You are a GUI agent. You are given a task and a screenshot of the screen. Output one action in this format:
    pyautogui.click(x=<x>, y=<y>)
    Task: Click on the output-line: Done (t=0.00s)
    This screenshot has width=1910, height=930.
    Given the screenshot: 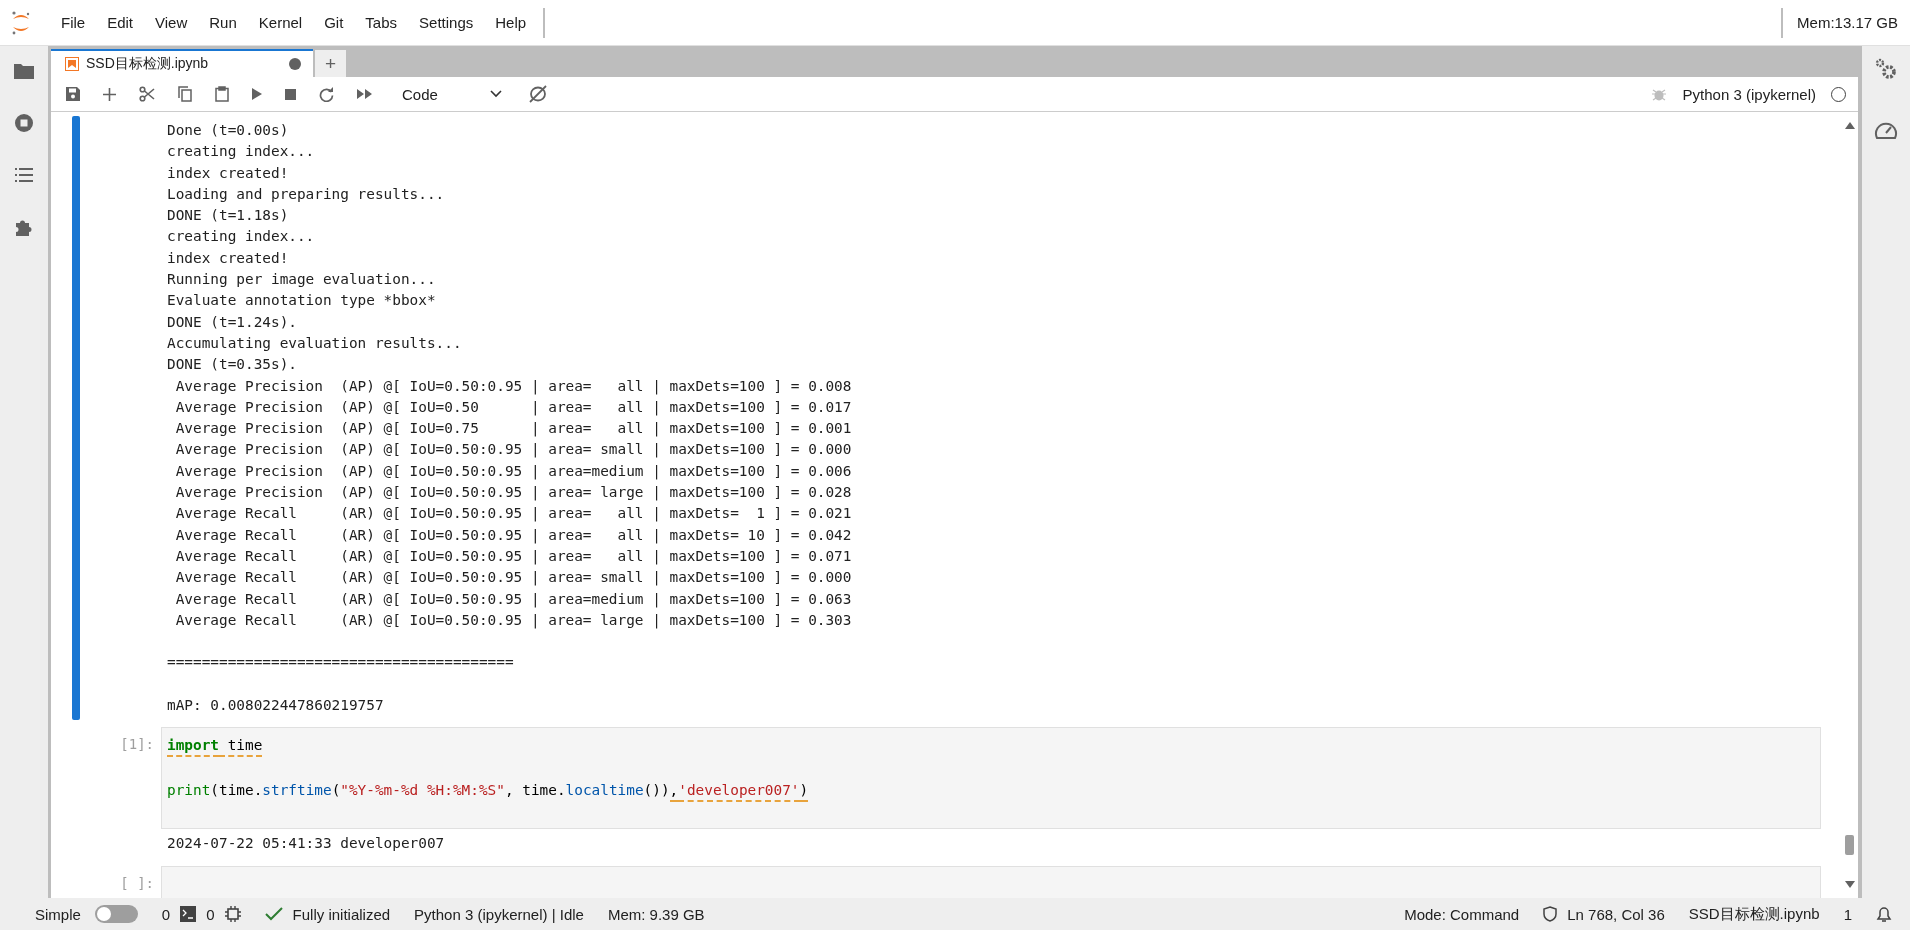 What is the action you would take?
    pyautogui.click(x=228, y=130)
    